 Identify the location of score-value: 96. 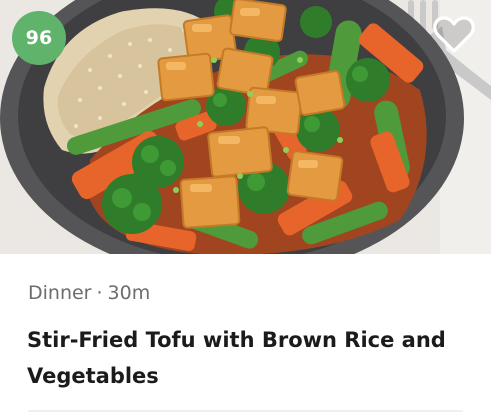
(39, 38).